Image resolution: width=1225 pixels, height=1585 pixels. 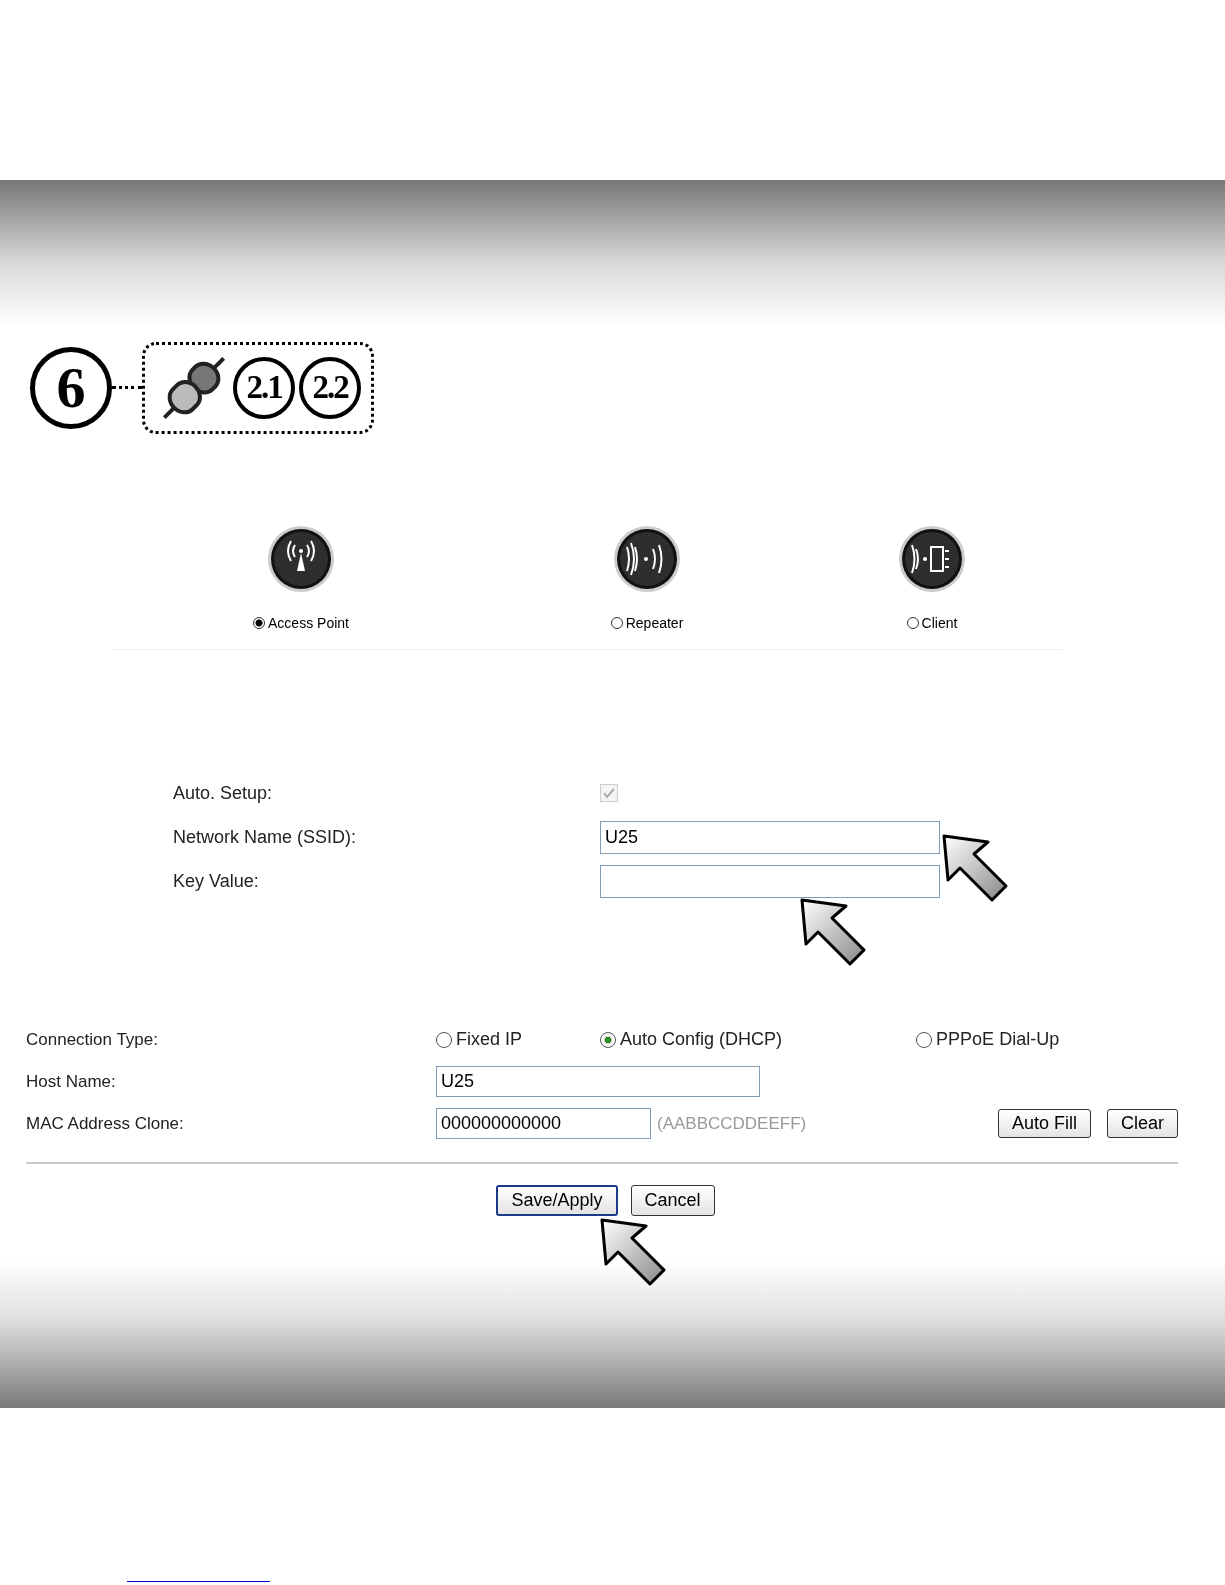 What do you see at coordinates (264, 387) in the screenshot?
I see `step-reference: 2.1` at bounding box center [264, 387].